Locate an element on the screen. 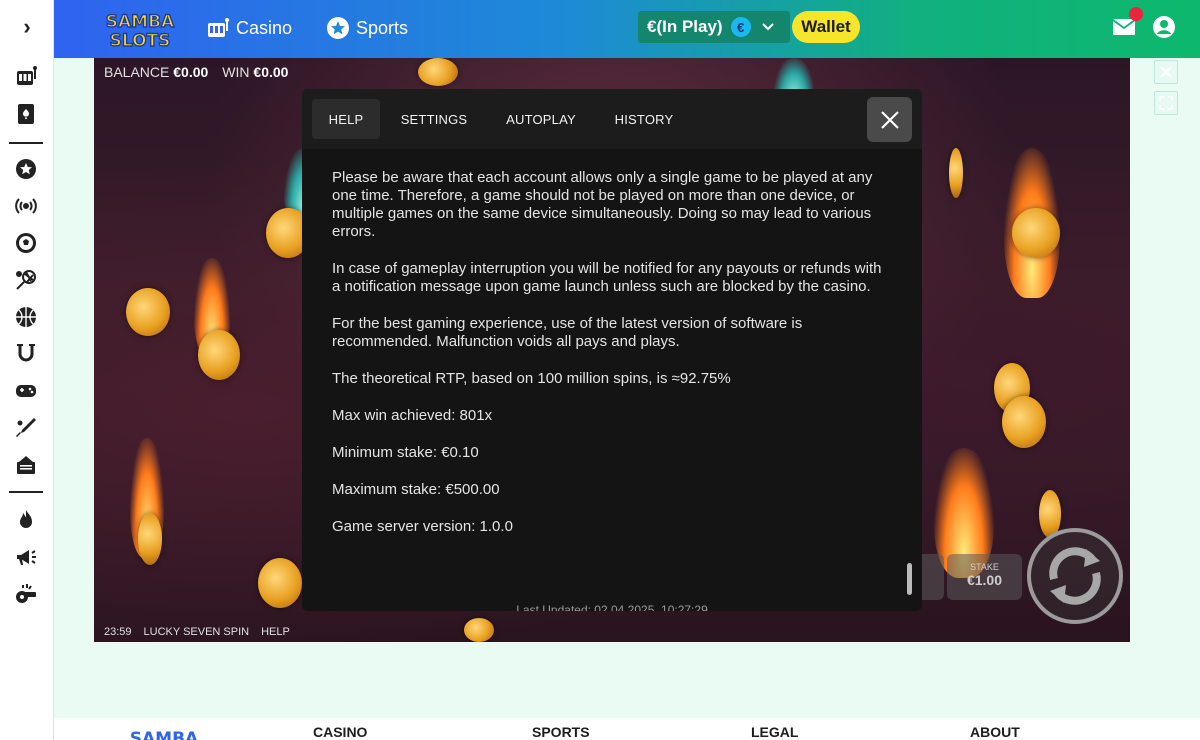 This screenshot has height=740, width=1200. fire-icon is located at coordinates (26, 520).